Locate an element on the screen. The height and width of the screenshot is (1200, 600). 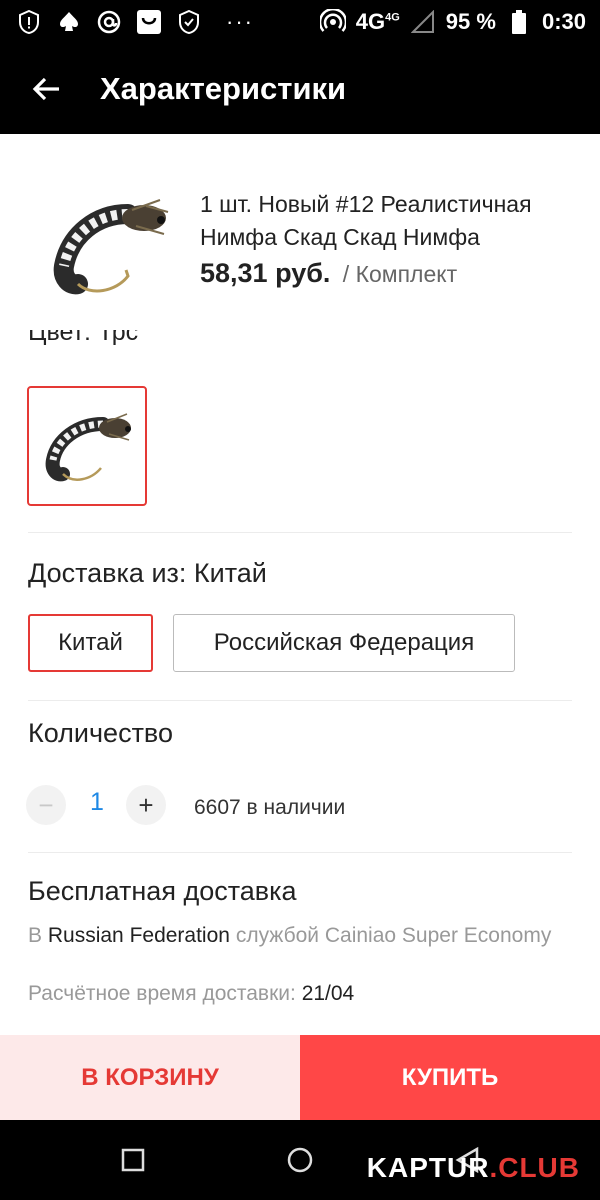
network-type-sup: 4G is located at coordinates (392, 17).